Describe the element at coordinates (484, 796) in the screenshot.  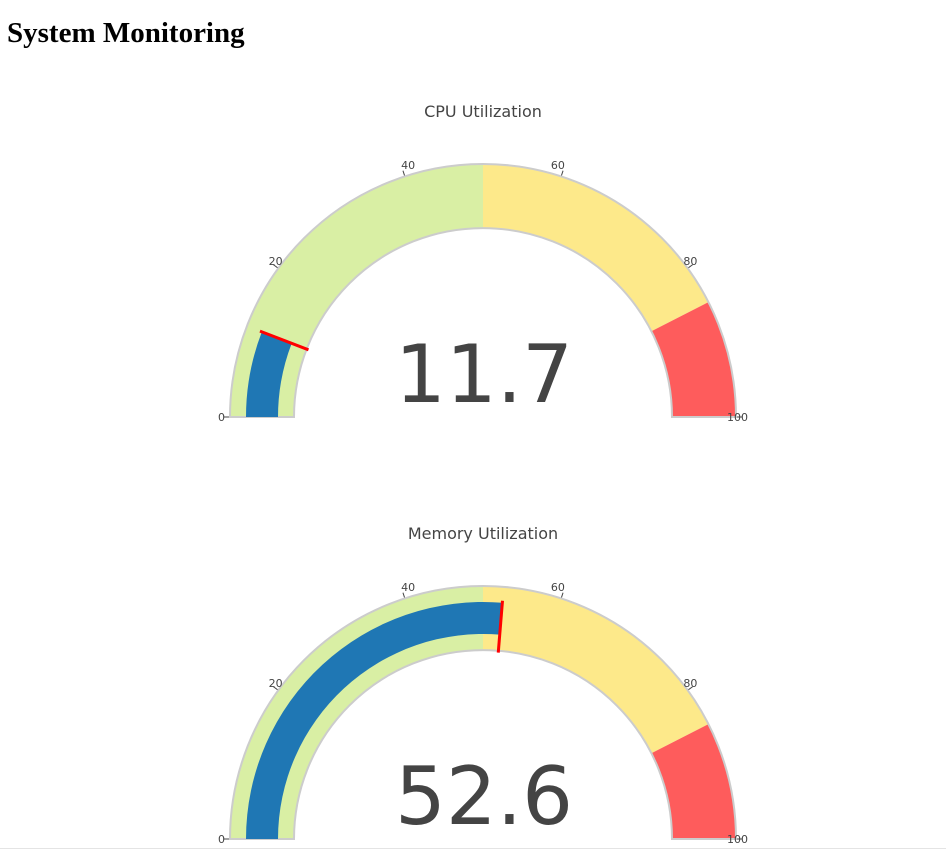
I see `gauge-value: 52.6` at that location.